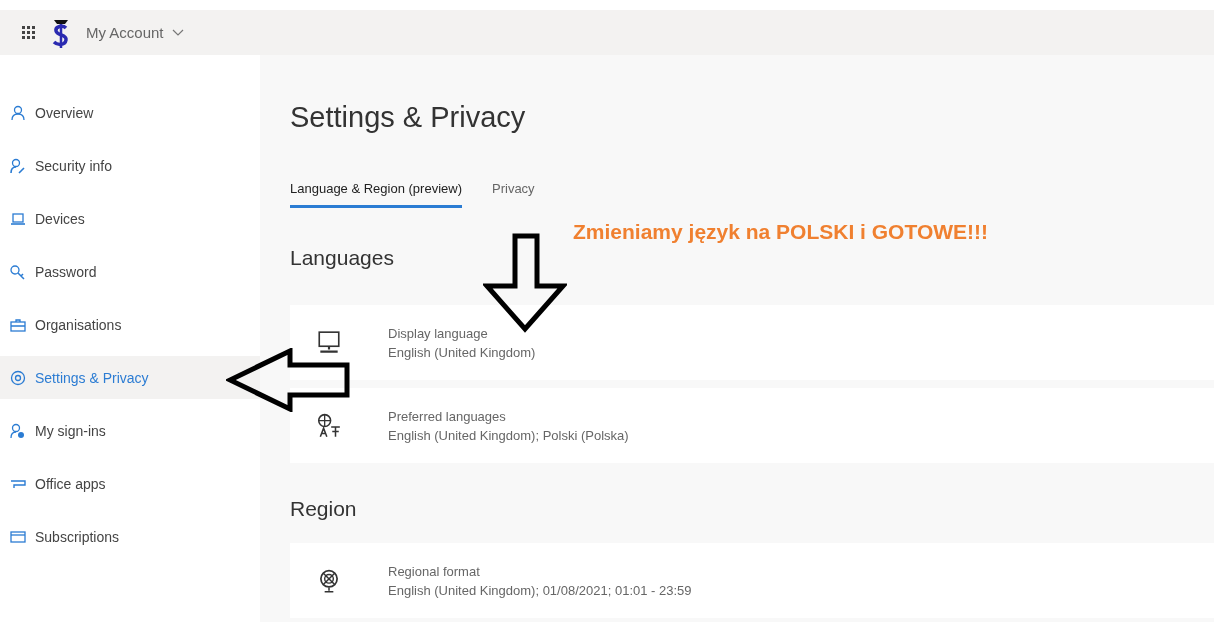 The height and width of the screenshot is (622, 1214). What do you see at coordinates (18, 324) in the screenshot?
I see `briefcase-icon` at bounding box center [18, 324].